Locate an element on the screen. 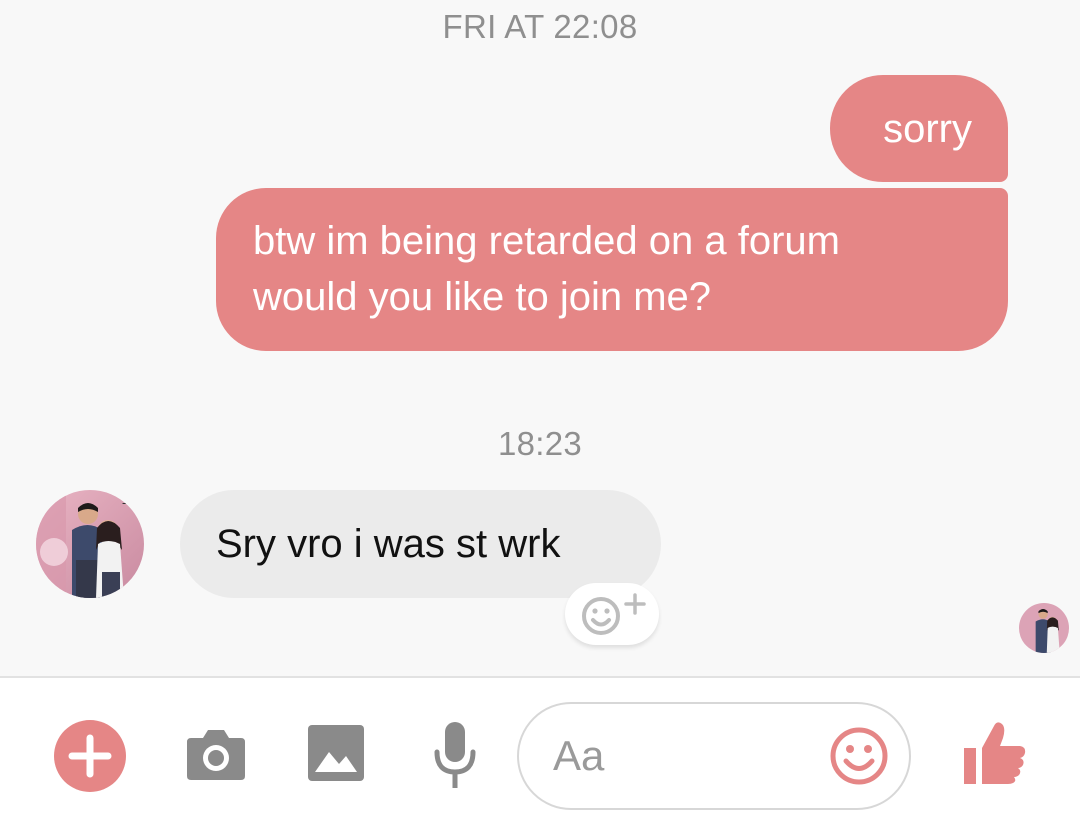 This screenshot has height=832, width=1080. plus-circle-icon is located at coordinates (90, 756).